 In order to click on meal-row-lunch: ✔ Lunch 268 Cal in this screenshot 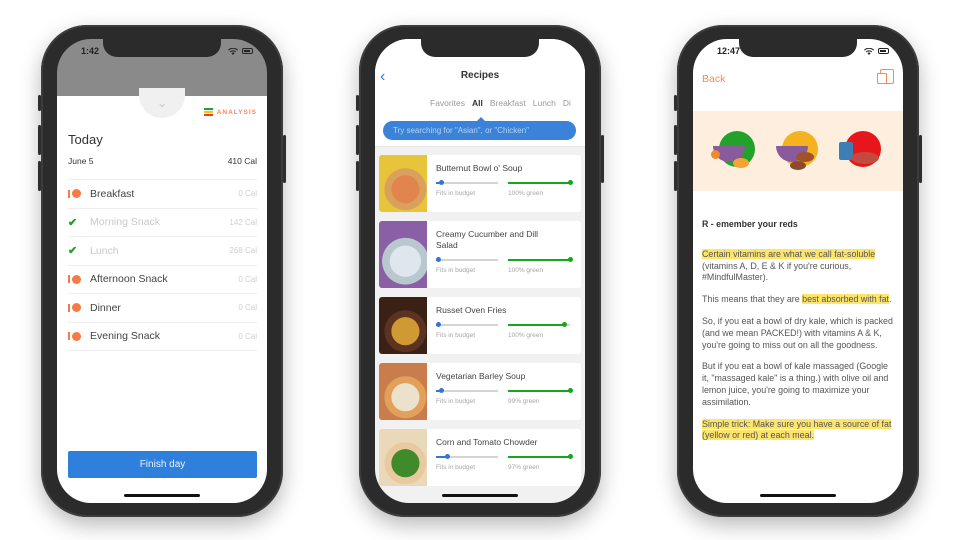, I will do `click(162, 251)`.